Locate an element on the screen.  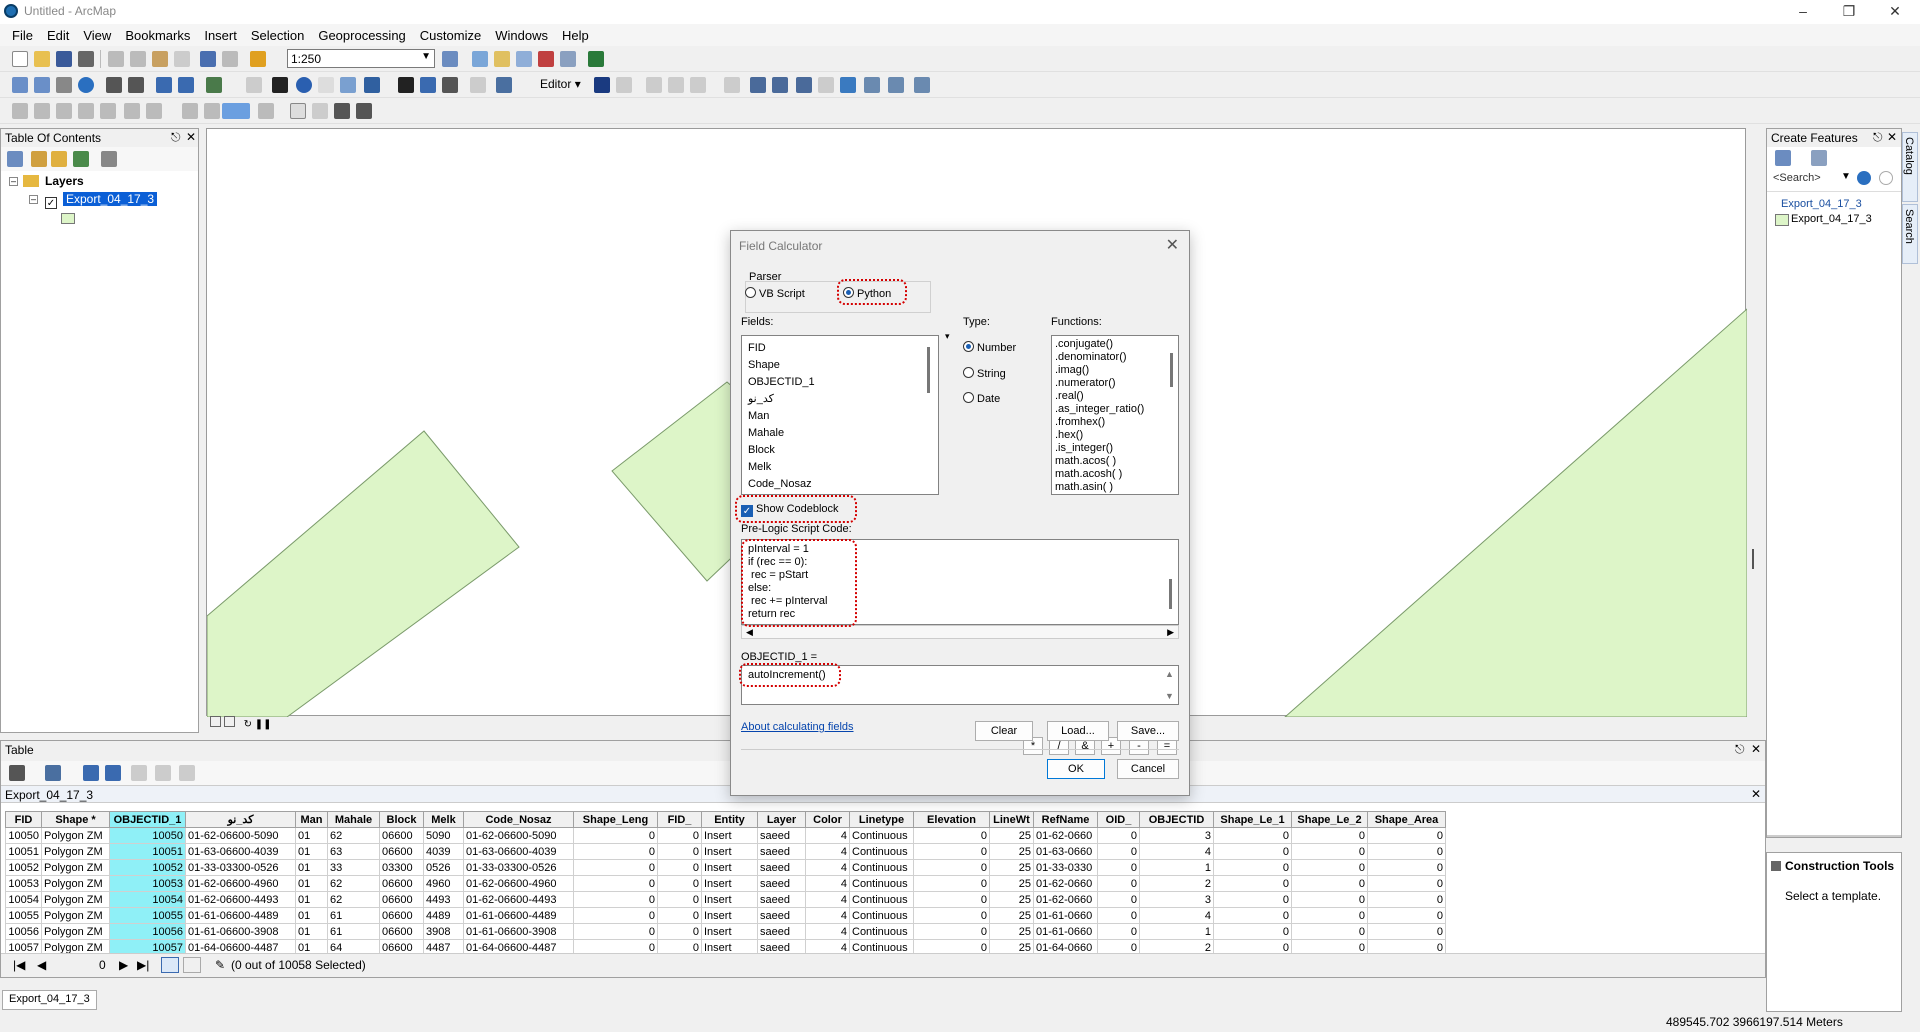
point-icon is located at coordinates (732, 85).